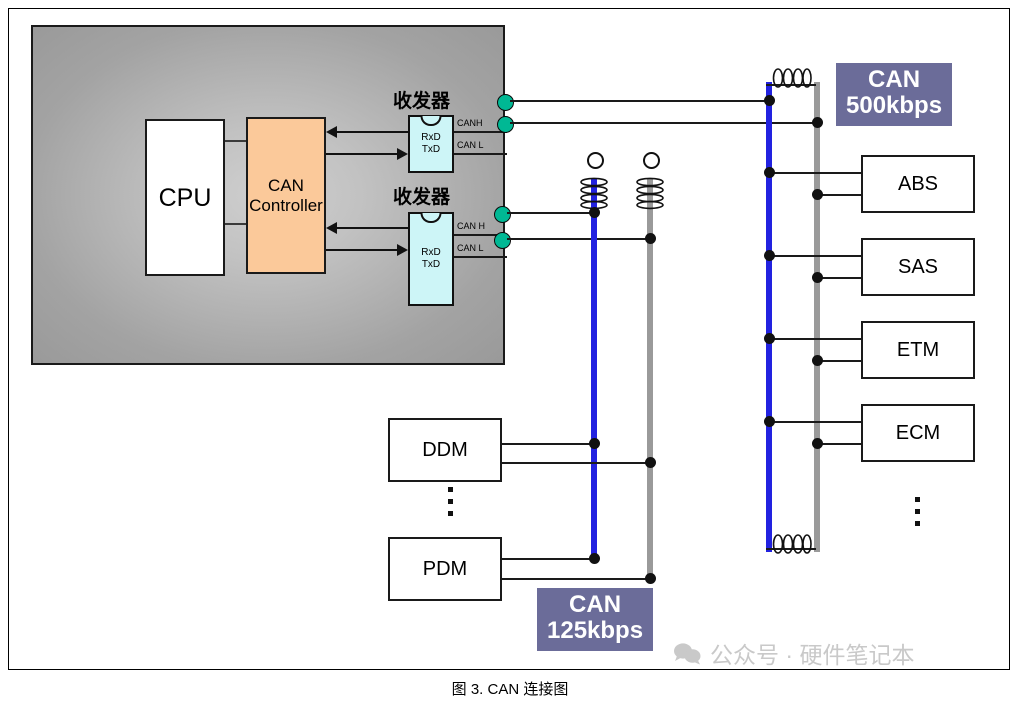  I want to click on cpu-controller-link-lower, so click(235, 224).